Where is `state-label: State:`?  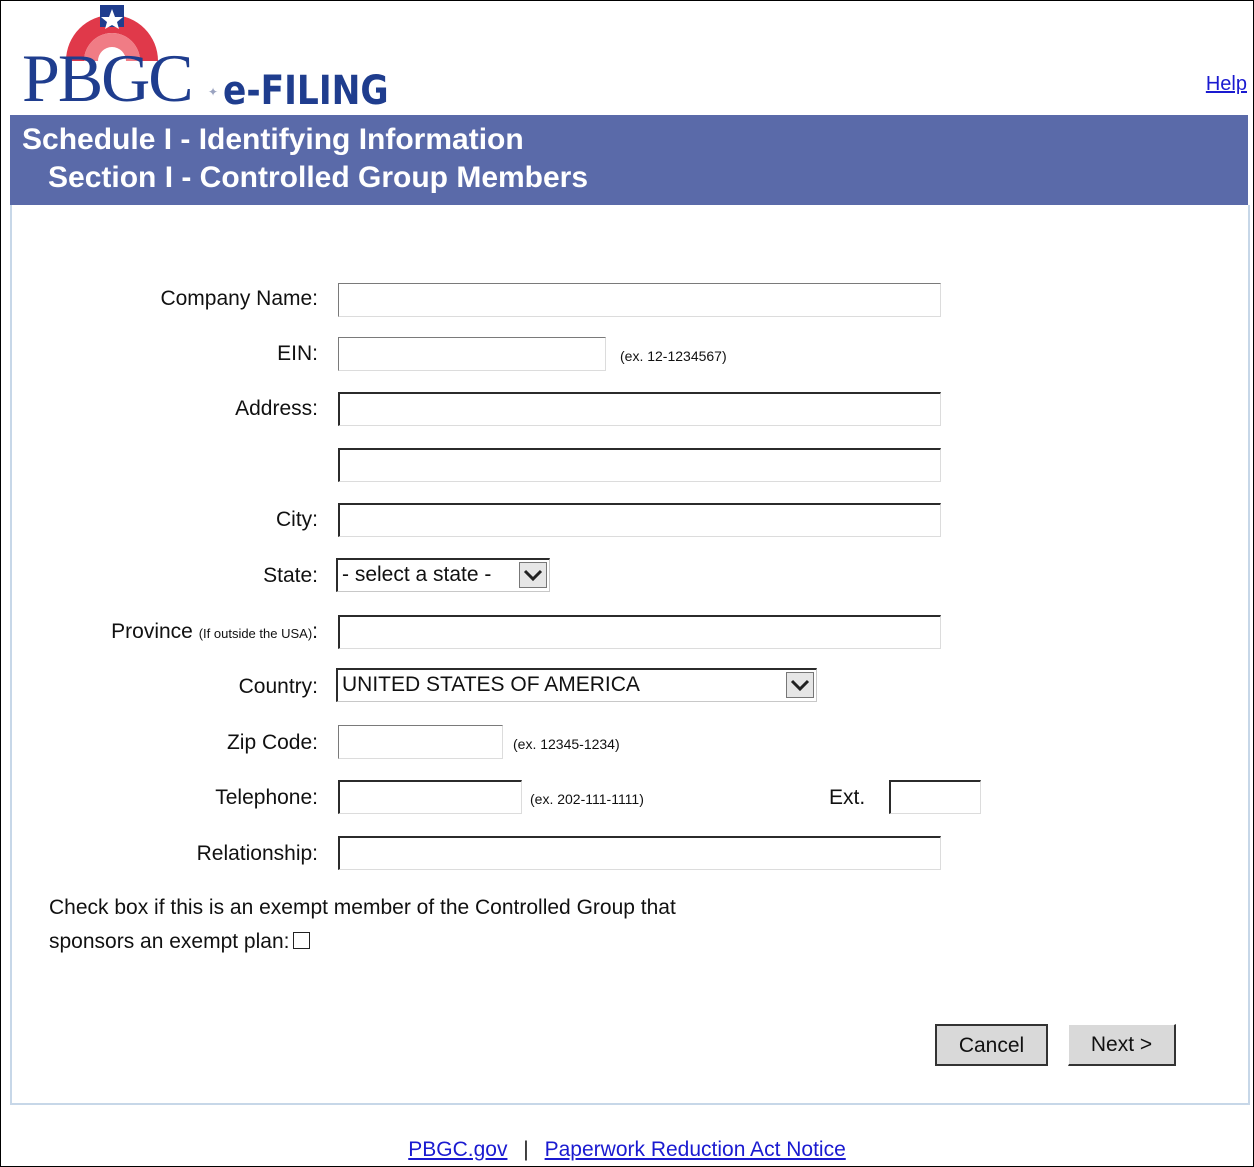
state-label: State: is located at coordinates (290, 575).